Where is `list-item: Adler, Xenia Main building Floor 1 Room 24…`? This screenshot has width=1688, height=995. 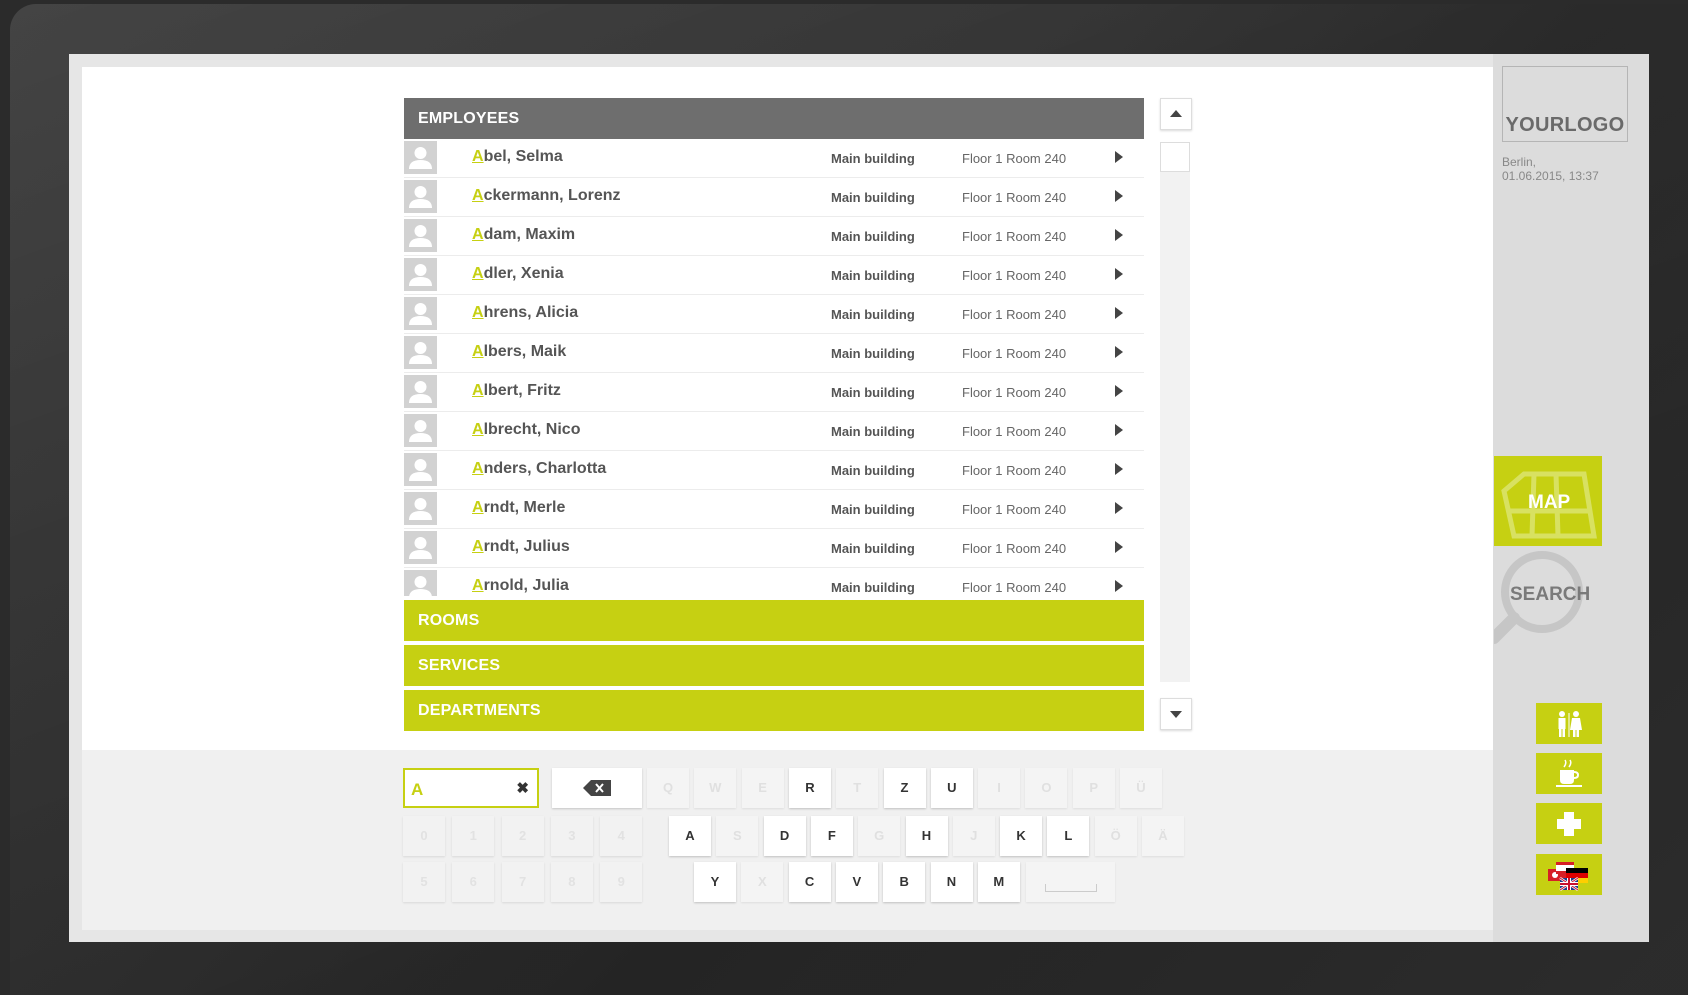
list-item: Adler, Xenia Main building Floor 1 Room 24… is located at coordinates (774, 275).